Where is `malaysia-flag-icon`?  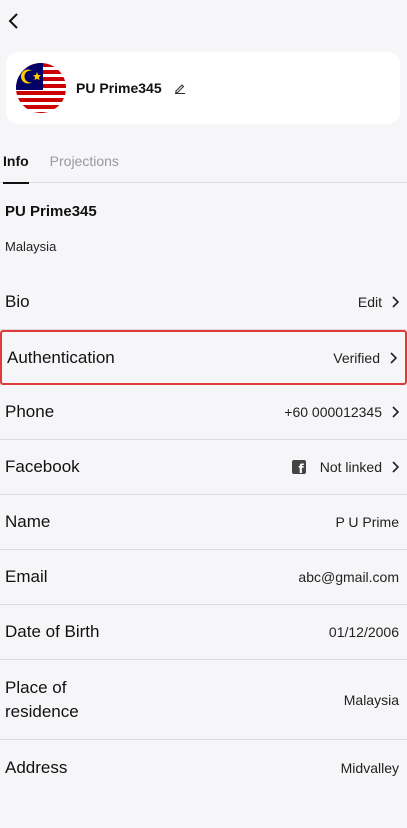
malaysia-flag-icon is located at coordinates (41, 88).